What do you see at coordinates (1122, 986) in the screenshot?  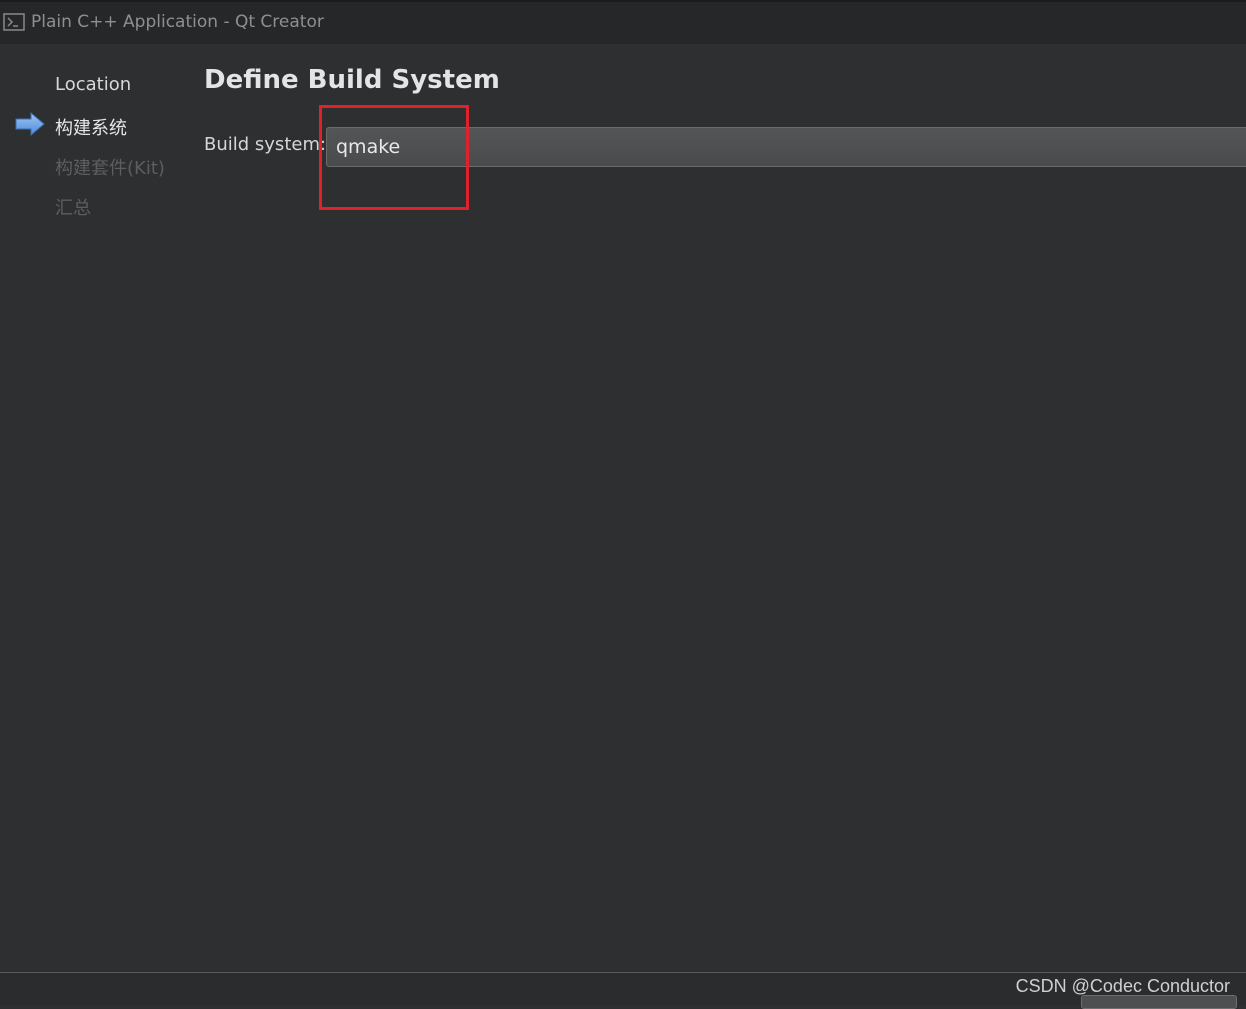 I see `watermark: CSDN @Codec Conductor` at bounding box center [1122, 986].